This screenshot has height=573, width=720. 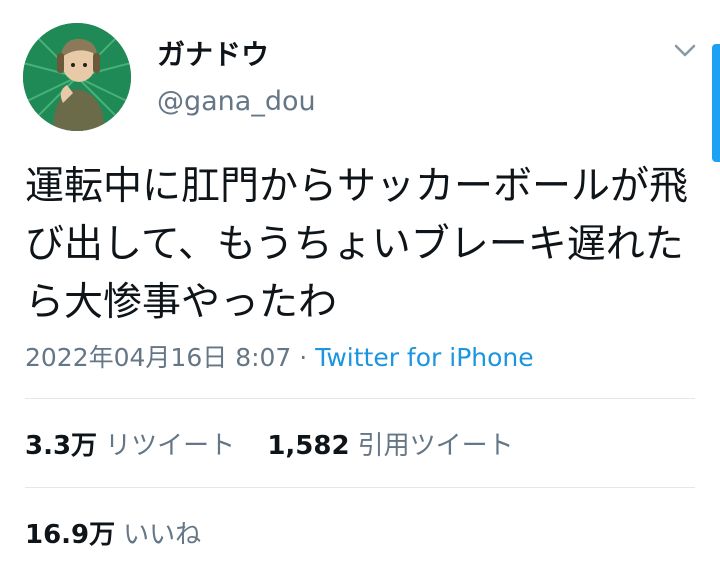 What do you see at coordinates (170, 446) in the screenshot?
I see `retweets-label: リツイート` at bounding box center [170, 446].